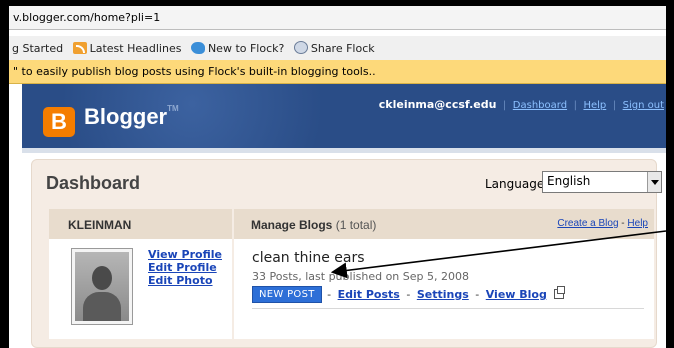 The width and height of the screenshot is (674, 348). Describe the element at coordinates (197, 47) in the screenshot. I see `flock-bird-icon` at that location.